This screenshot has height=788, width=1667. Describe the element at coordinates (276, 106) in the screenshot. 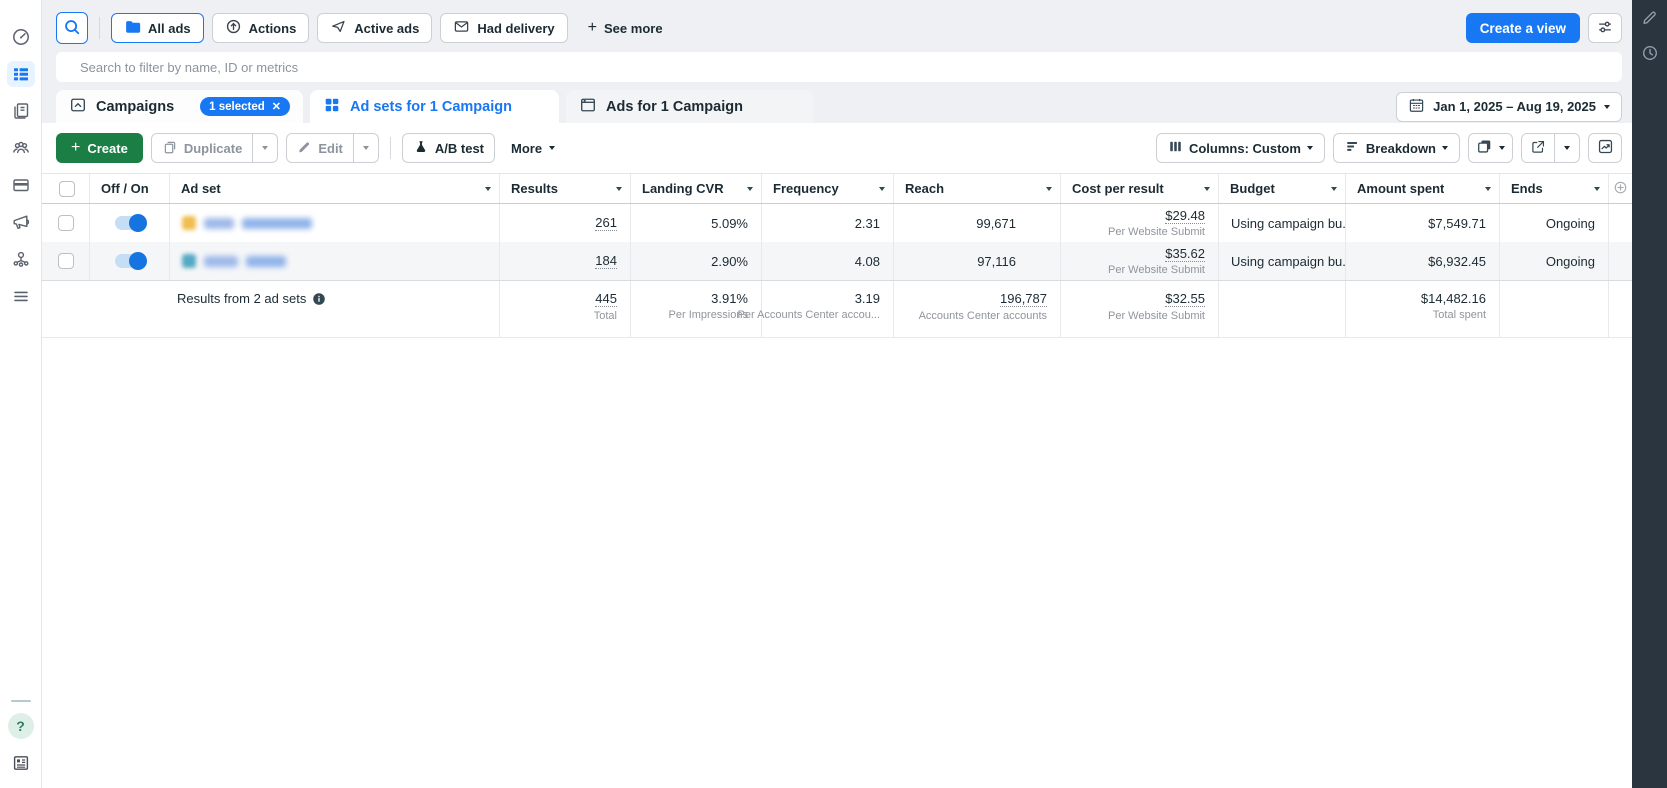

I see `close-icon: ✕` at that location.